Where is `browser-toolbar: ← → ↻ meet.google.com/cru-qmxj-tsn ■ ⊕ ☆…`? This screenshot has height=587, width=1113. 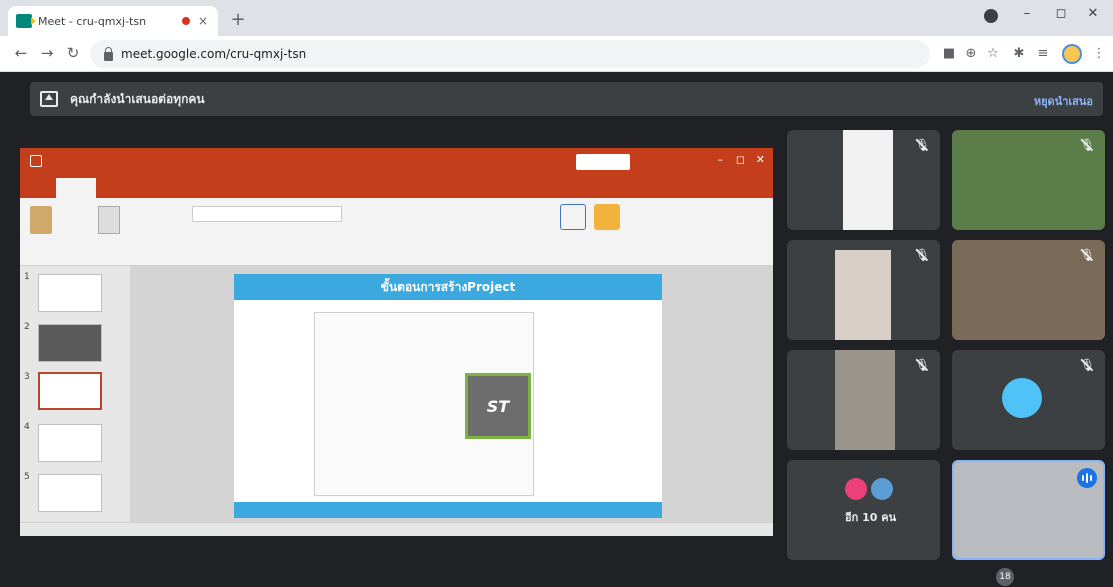 browser-toolbar: ← → ↻ meet.google.com/cru-qmxj-tsn ■ ⊕ ☆… is located at coordinates (556, 54).